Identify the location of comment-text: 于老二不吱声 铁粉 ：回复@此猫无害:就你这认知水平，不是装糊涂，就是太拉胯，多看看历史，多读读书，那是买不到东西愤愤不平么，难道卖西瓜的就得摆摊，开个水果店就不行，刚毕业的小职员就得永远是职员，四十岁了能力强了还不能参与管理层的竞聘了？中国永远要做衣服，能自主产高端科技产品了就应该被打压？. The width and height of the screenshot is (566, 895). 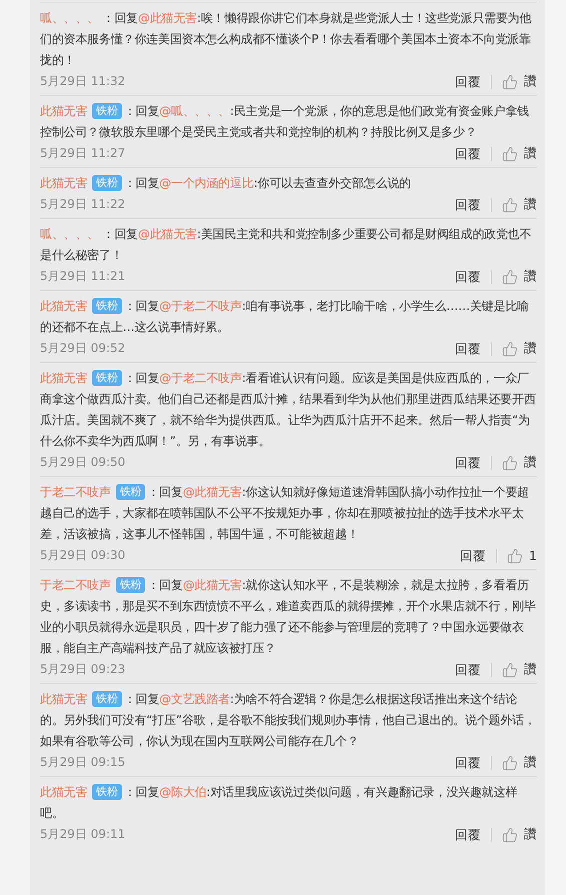
(288, 616).